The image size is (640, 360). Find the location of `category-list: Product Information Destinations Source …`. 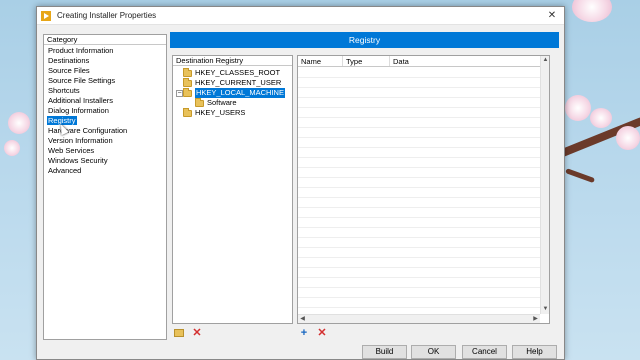

category-list: Product Information Destinations Source … is located at coordinates (105, 110).